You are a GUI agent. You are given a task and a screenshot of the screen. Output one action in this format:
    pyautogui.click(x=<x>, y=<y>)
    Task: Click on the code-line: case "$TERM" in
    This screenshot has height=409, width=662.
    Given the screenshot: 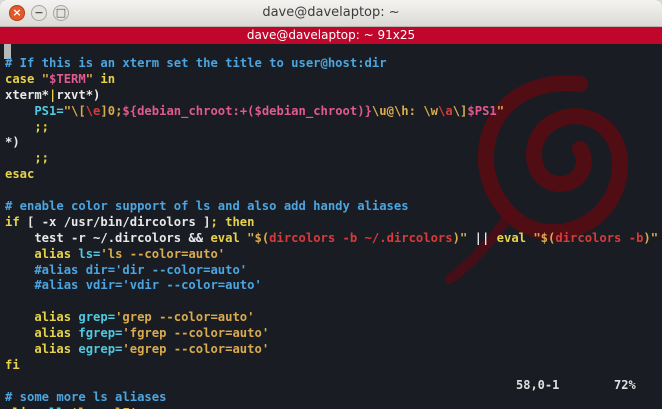 What is the action you would take?
    pyautogui.click(x=331, y=80)
    